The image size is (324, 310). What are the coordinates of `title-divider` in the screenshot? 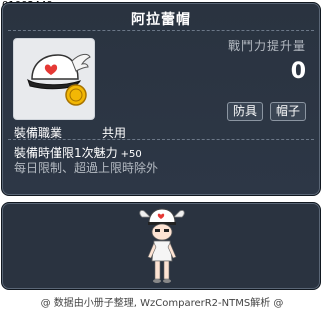 It's located at (161, 30).